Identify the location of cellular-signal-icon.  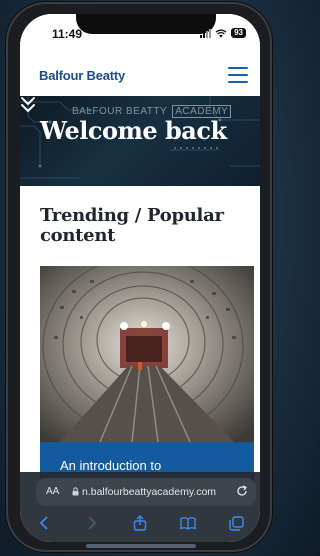
(206, 33).